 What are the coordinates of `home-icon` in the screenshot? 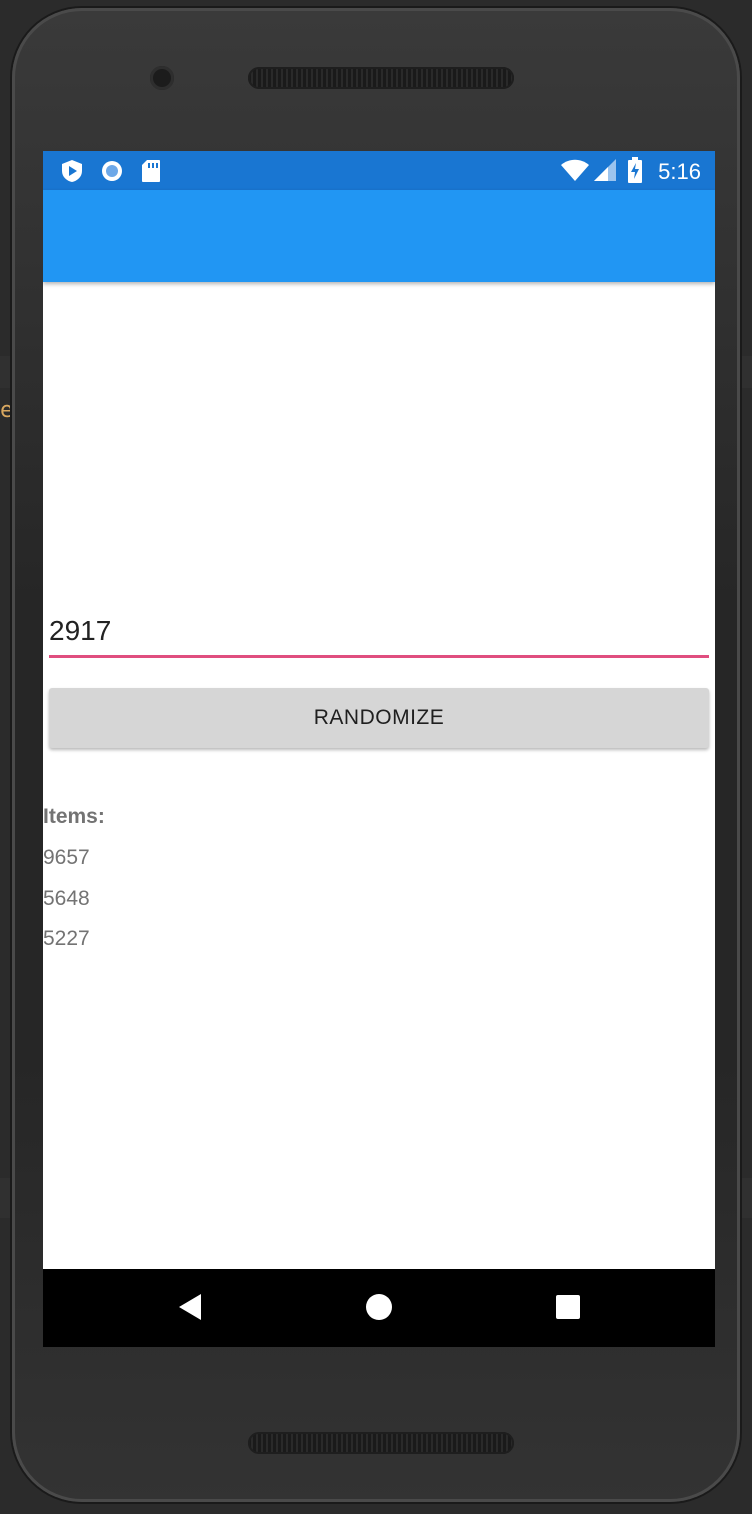 It's located at (379, 1309).